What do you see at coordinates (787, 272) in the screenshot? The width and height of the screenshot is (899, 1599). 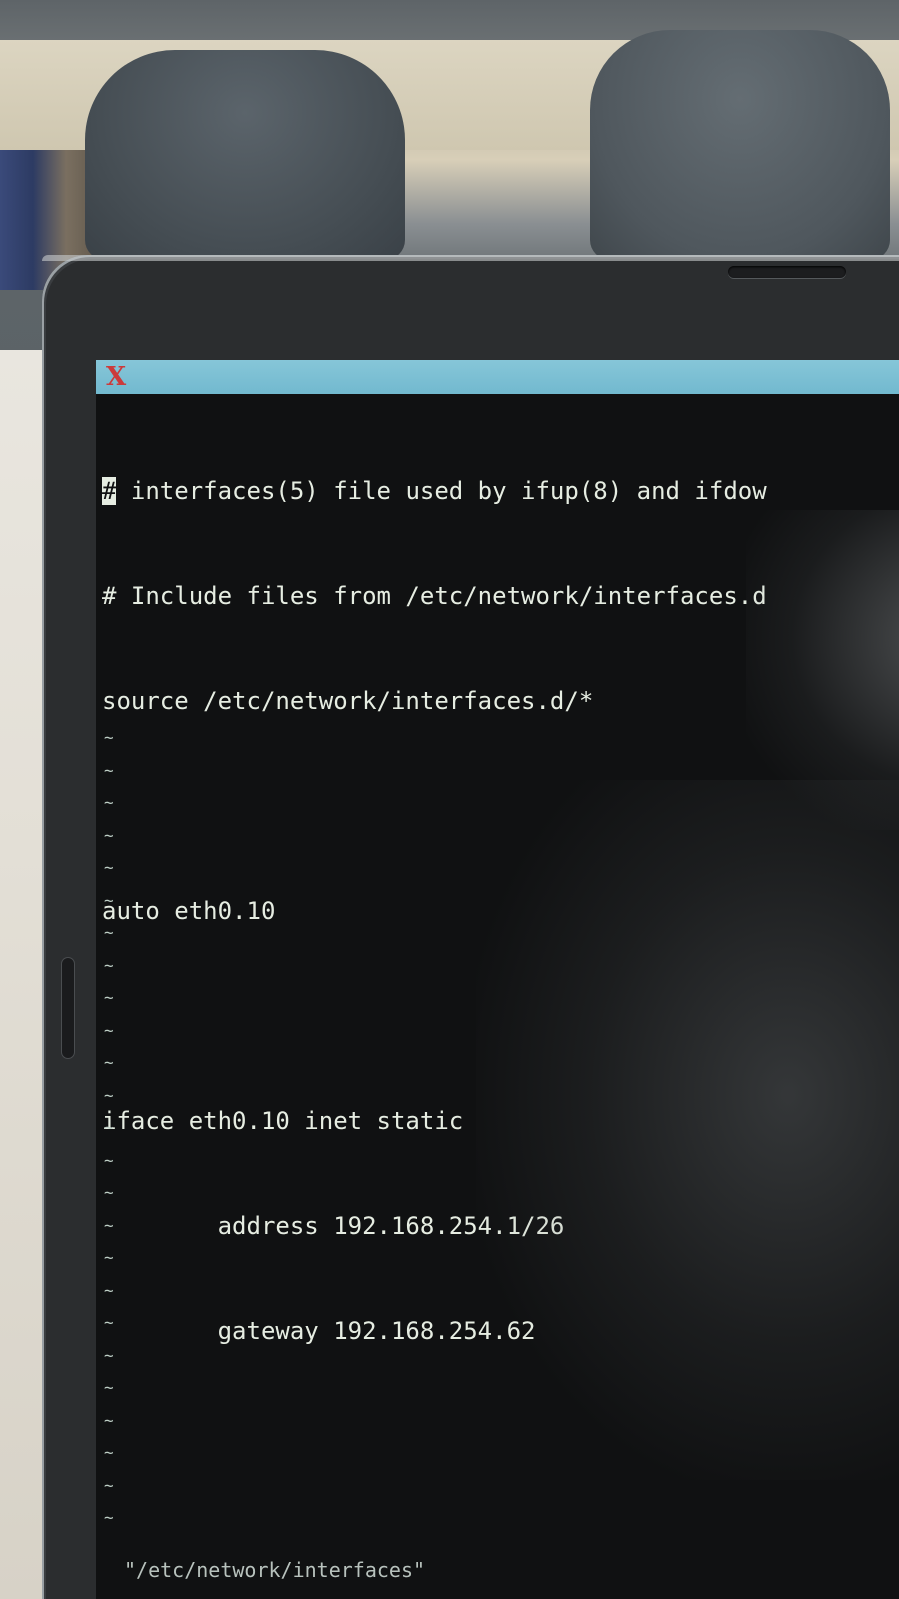 I see `webcam-slot` at bounding box center [787, 272].